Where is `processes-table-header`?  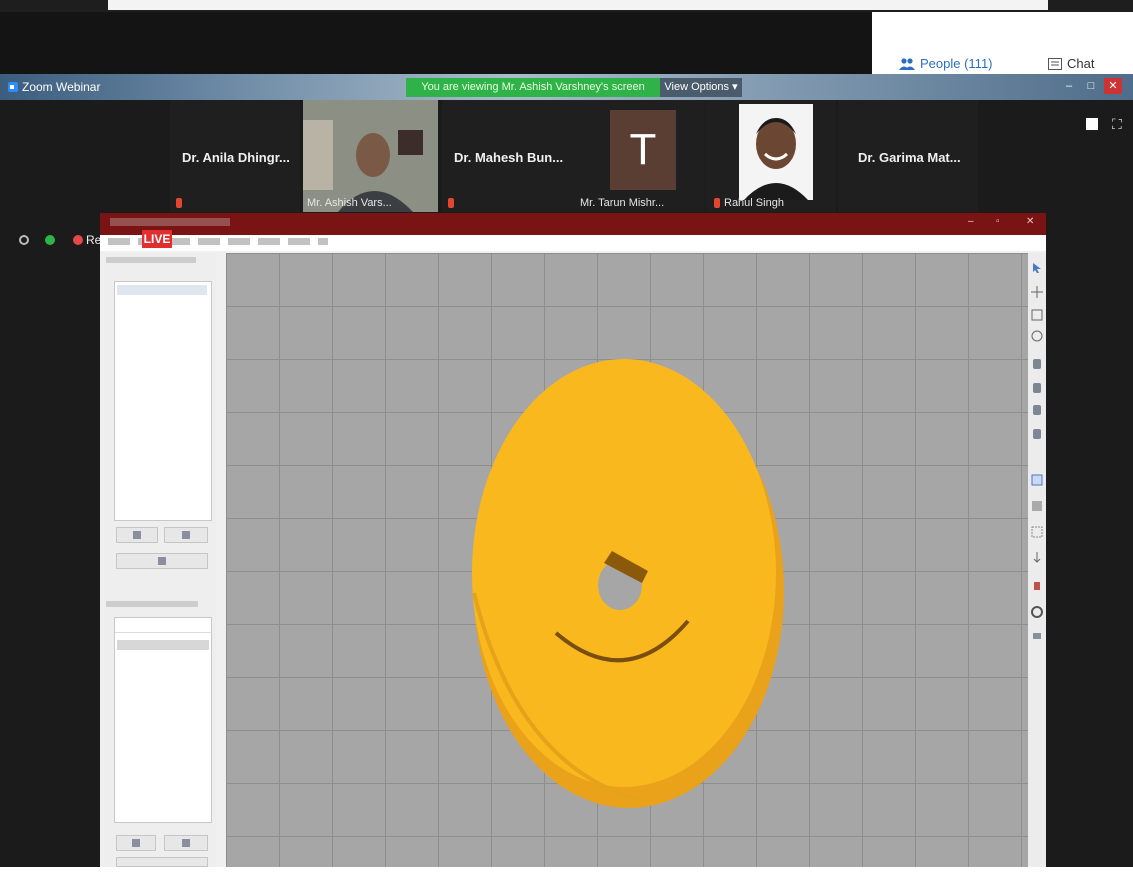 processes-table-header is located at coordinates (163, 625).